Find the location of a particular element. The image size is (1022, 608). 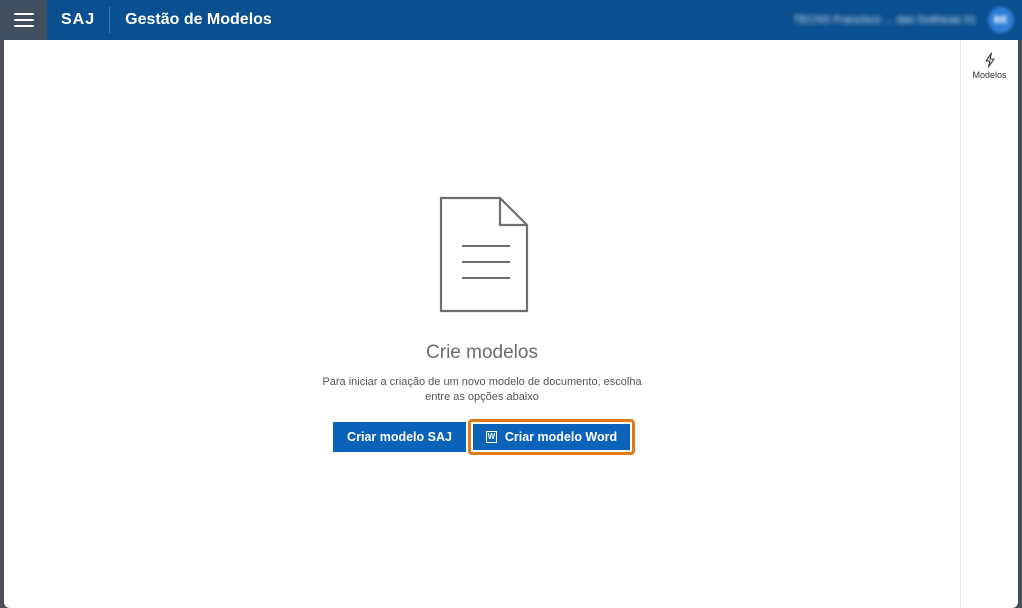

right-panel: Modelos is located at coordinates (989, 324).